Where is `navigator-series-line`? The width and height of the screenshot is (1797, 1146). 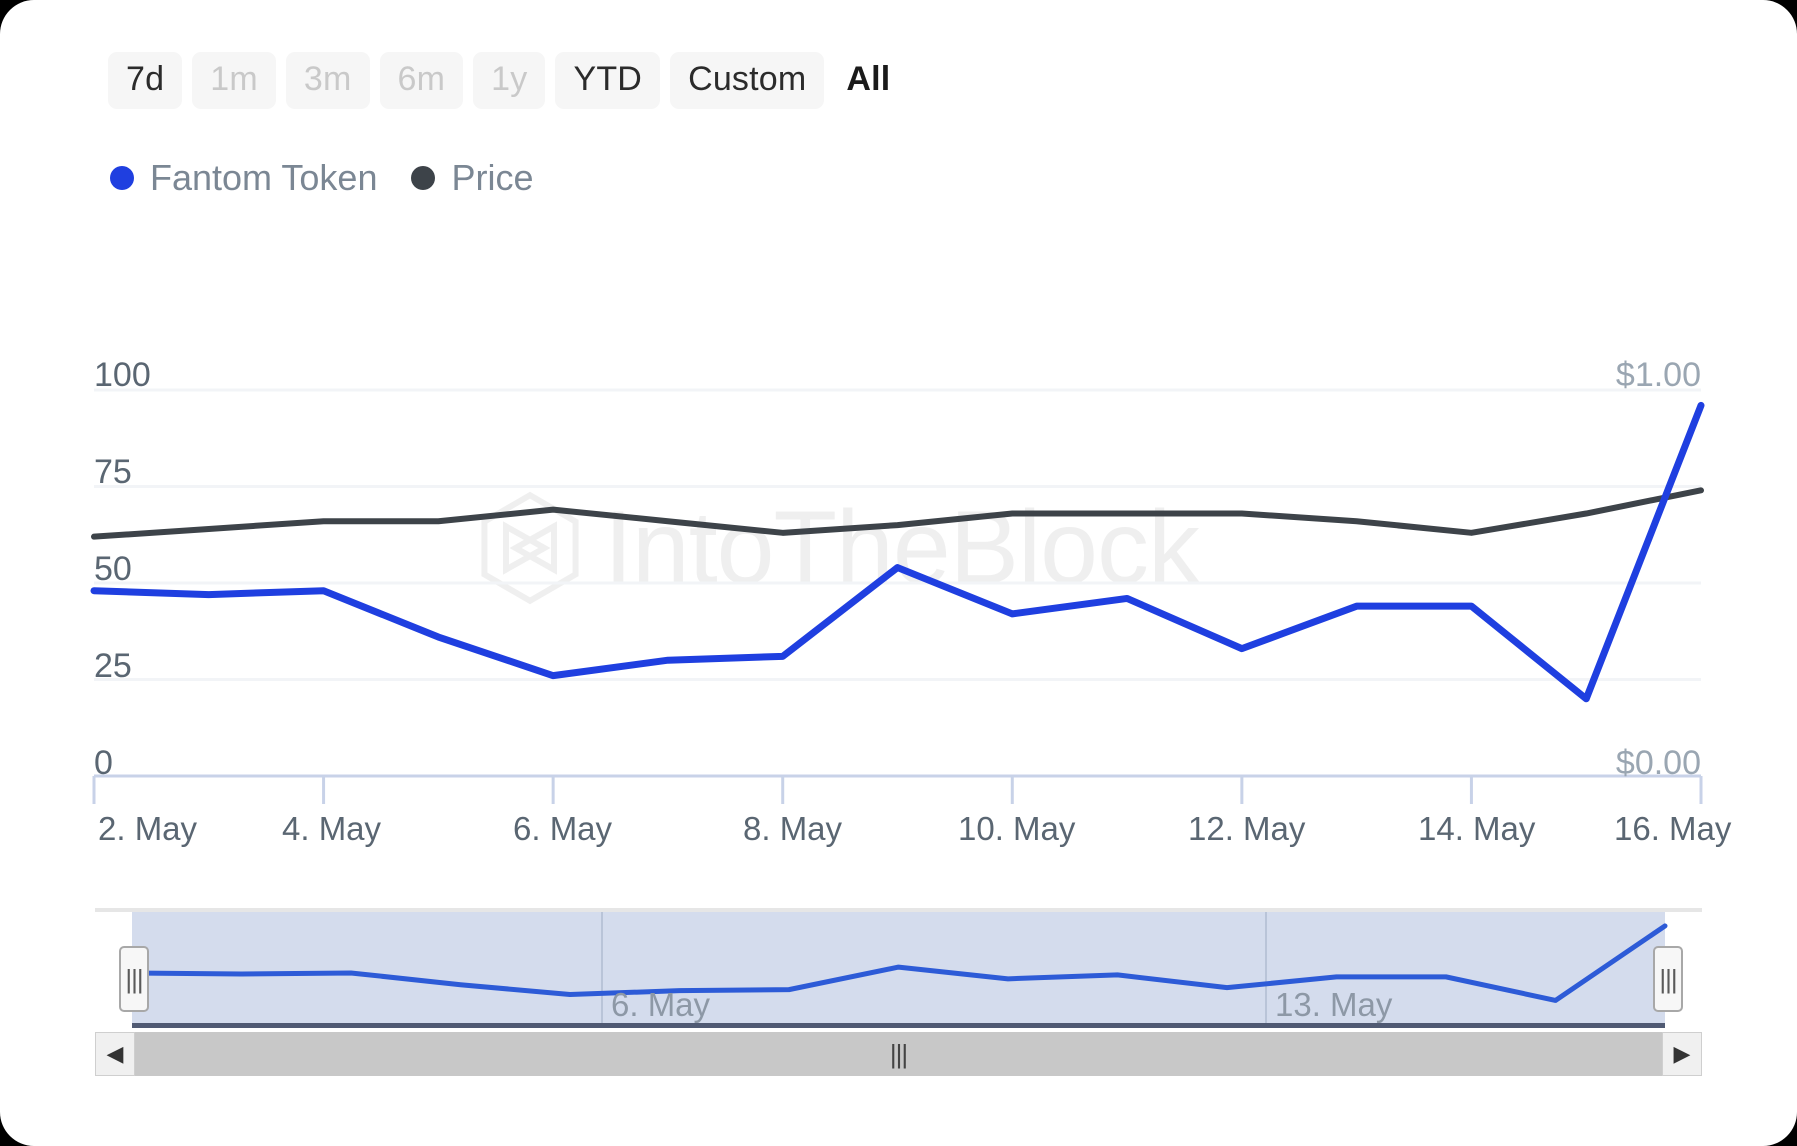 navigator-series-line is located at coordinates (898, 963).